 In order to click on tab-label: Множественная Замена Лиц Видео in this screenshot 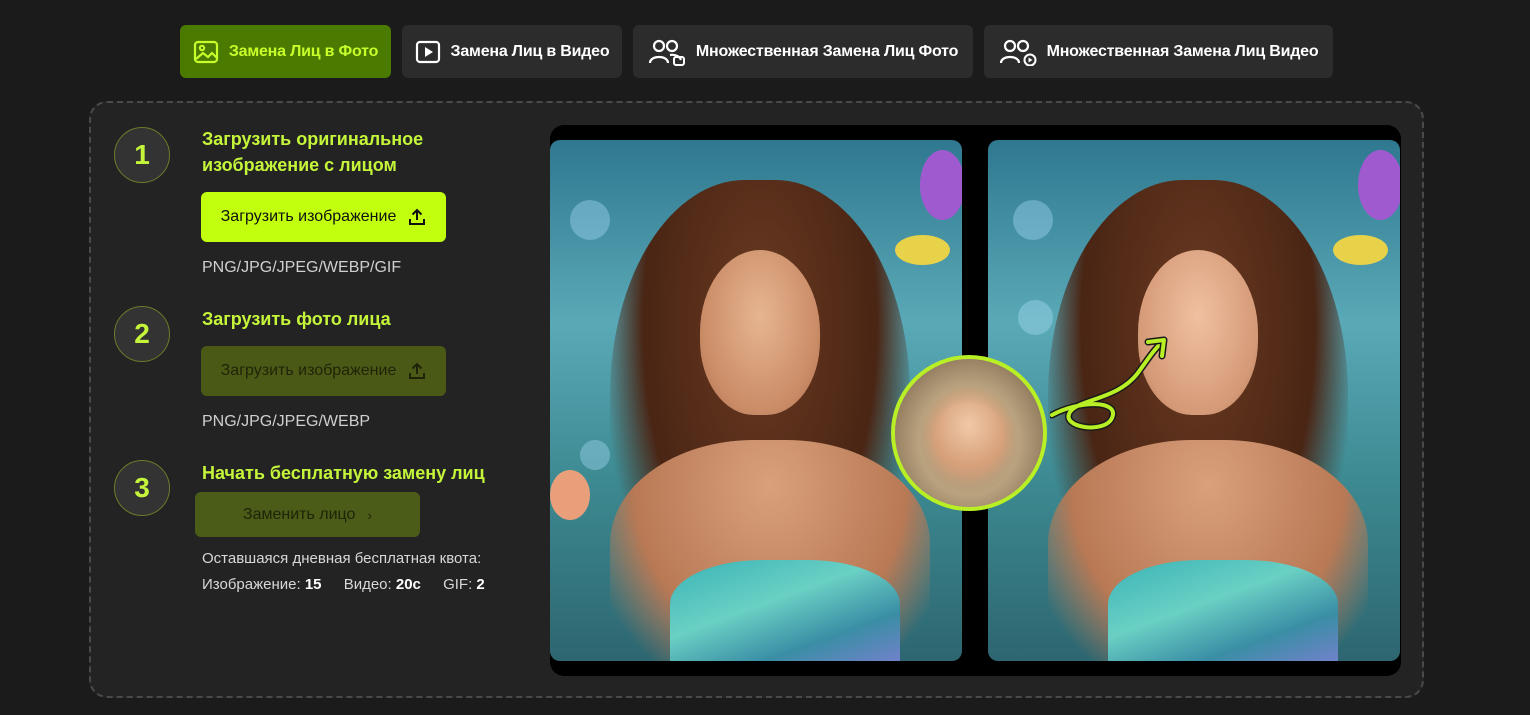, I will do `click(1182, 51)`.